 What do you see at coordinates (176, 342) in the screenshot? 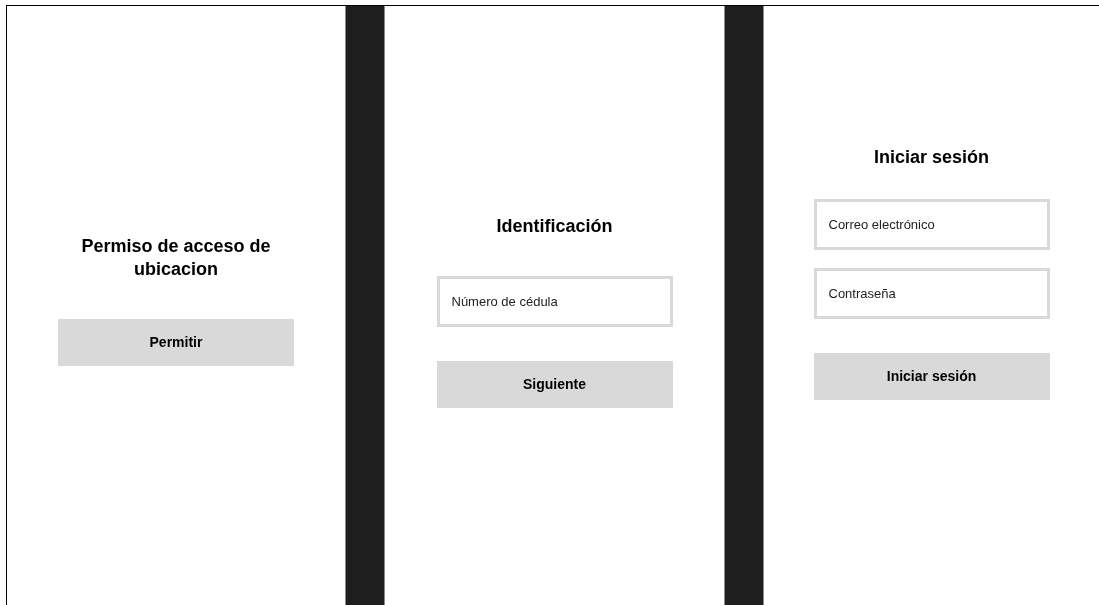
I see `action-button: Permitir` at bounding box center [176, 342].